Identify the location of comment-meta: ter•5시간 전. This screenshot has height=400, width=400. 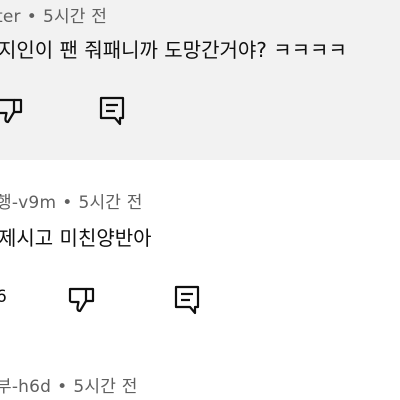
(53, 14).